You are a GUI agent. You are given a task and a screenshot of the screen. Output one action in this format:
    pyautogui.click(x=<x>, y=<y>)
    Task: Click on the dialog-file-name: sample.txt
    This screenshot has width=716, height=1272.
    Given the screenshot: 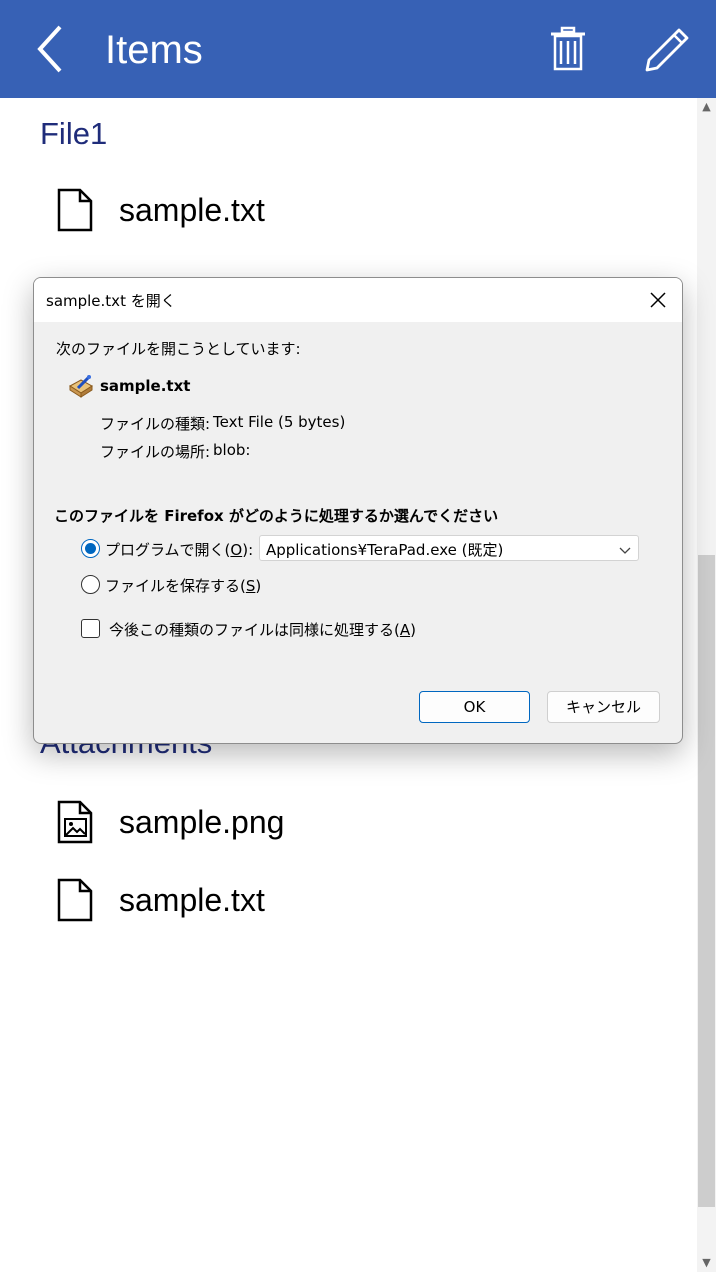 What is the action you would take?
    pyautogui.click(x=145, y=386)
    